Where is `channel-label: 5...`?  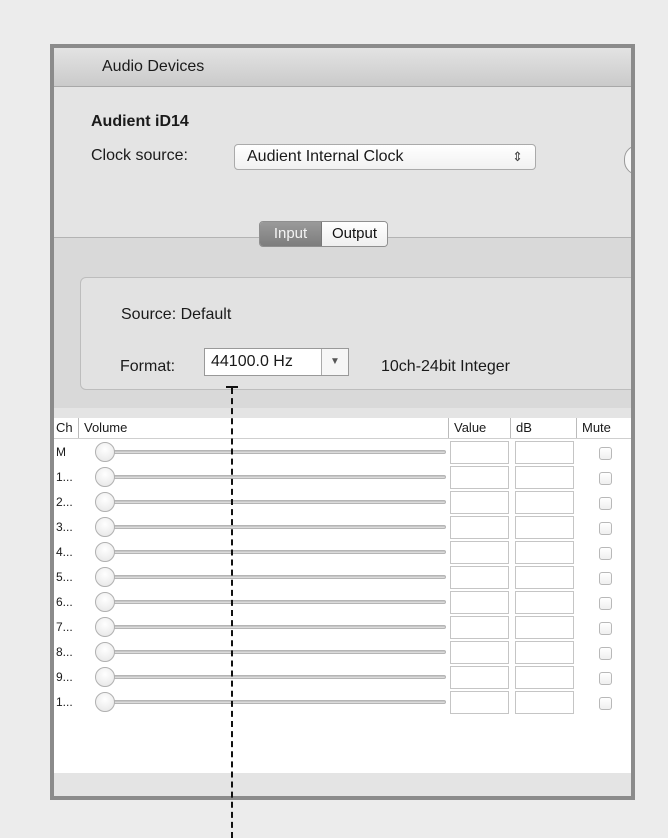
channel-label: 5... is located at coordinates (64, 577).